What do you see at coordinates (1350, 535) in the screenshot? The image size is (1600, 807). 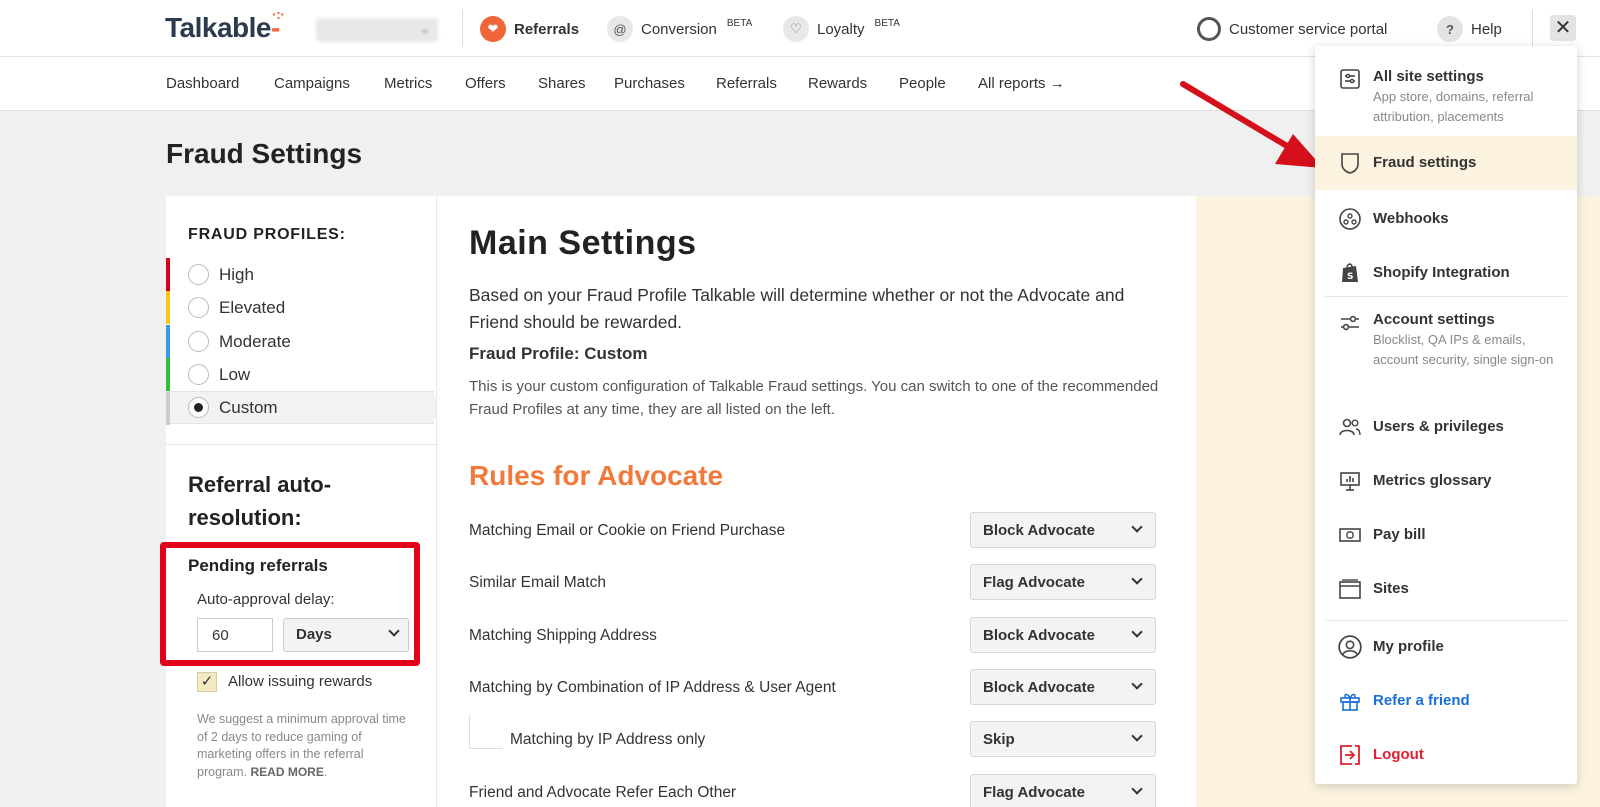 I see `banknote-icon` at bounding box center [1350, 535].